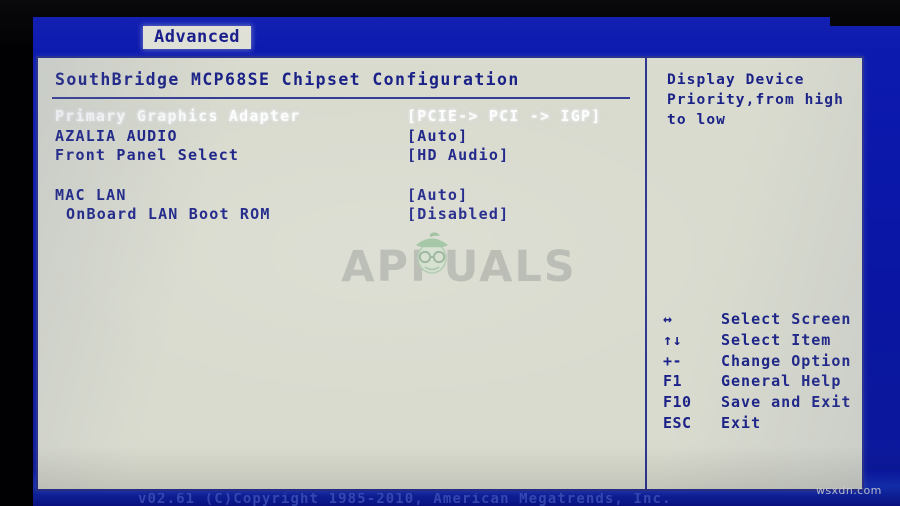 This screenshot has width=900, height=506. I want to click on key-legend-row-general-help: F1 General Help, so click(755, 382).